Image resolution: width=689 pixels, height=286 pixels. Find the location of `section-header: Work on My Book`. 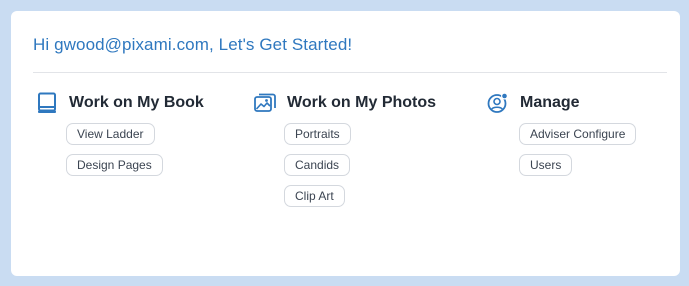

section-header: Work on My Book is located at coordinates (120, 103).